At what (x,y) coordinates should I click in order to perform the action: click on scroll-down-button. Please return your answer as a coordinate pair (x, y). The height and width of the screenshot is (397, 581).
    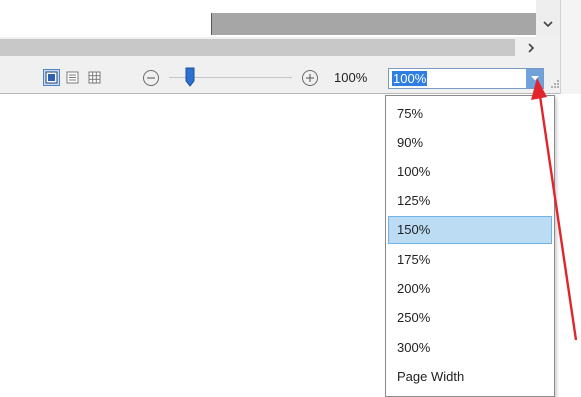
    Looking at the image, I should click on (548, 24).